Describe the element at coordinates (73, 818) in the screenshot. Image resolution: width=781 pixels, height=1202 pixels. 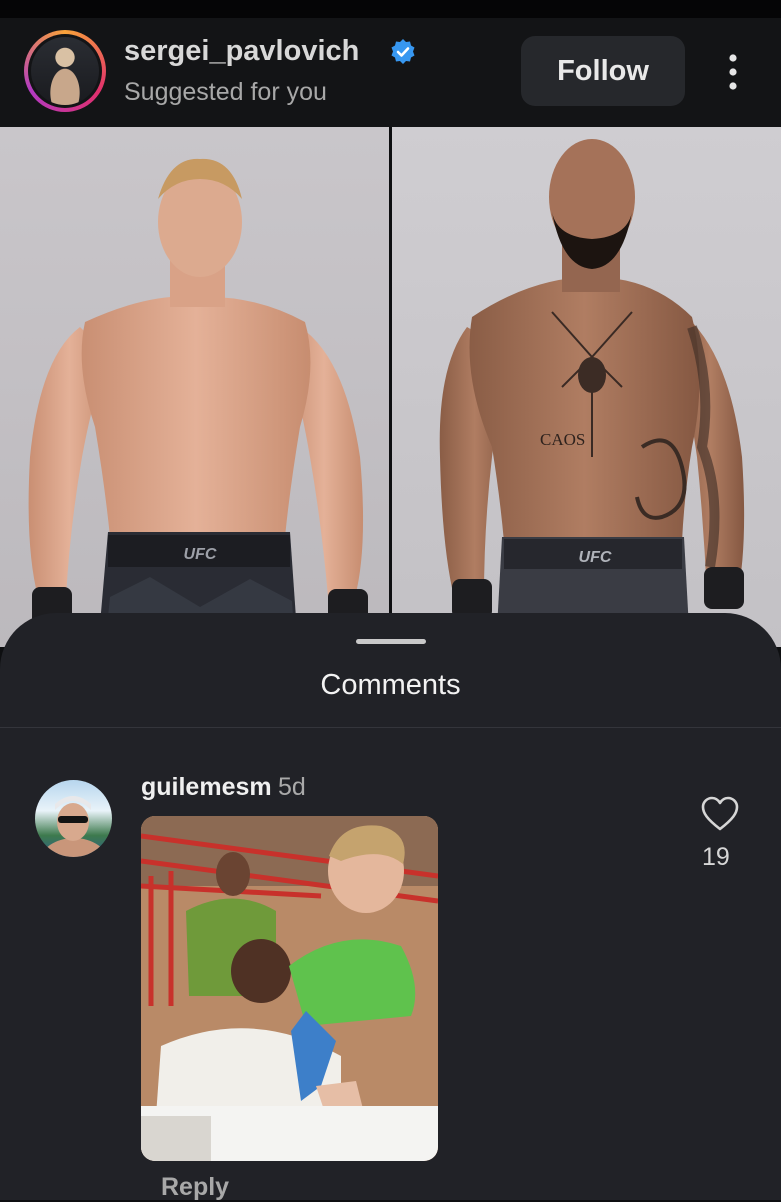
I see `commenter-avatar` at that location.